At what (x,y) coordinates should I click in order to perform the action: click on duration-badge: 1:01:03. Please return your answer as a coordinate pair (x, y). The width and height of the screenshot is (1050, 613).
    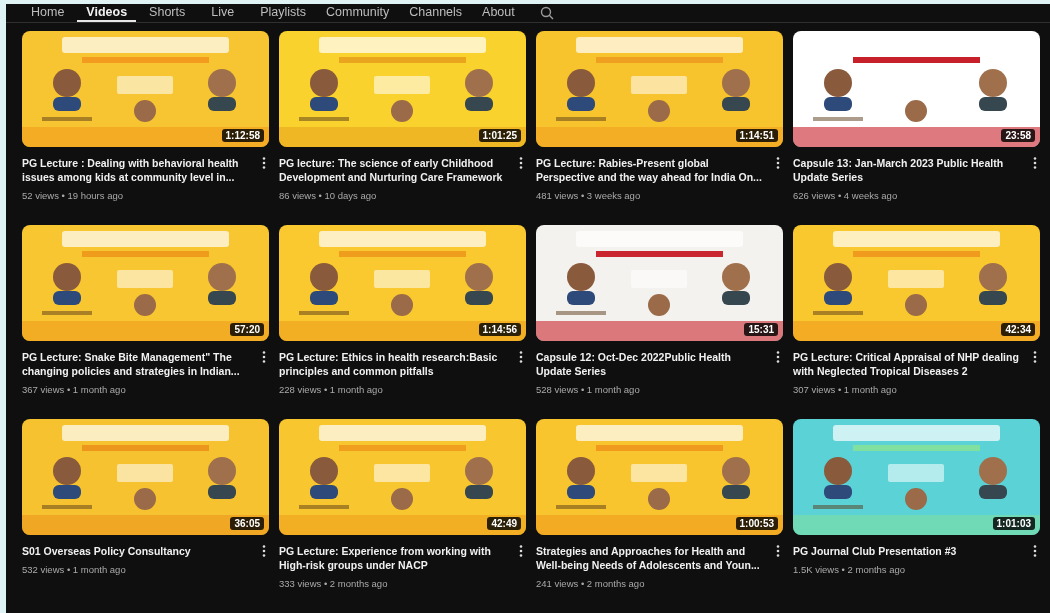
    Looking at the image, I should click on (1013, 523).